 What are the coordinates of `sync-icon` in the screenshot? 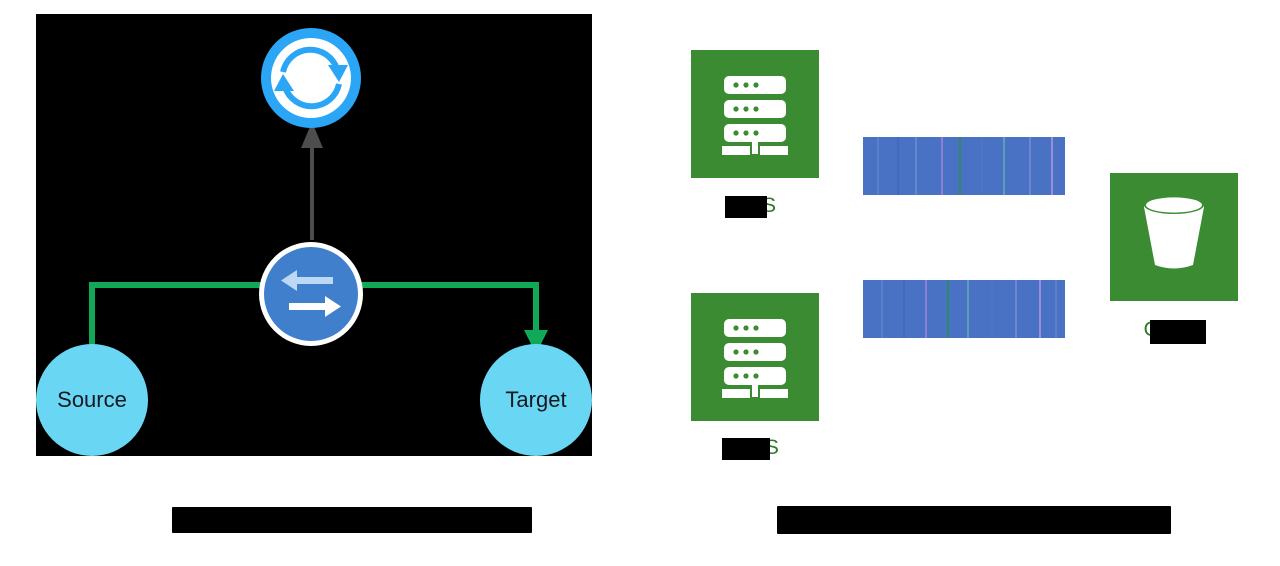 It's located at (311, 78).